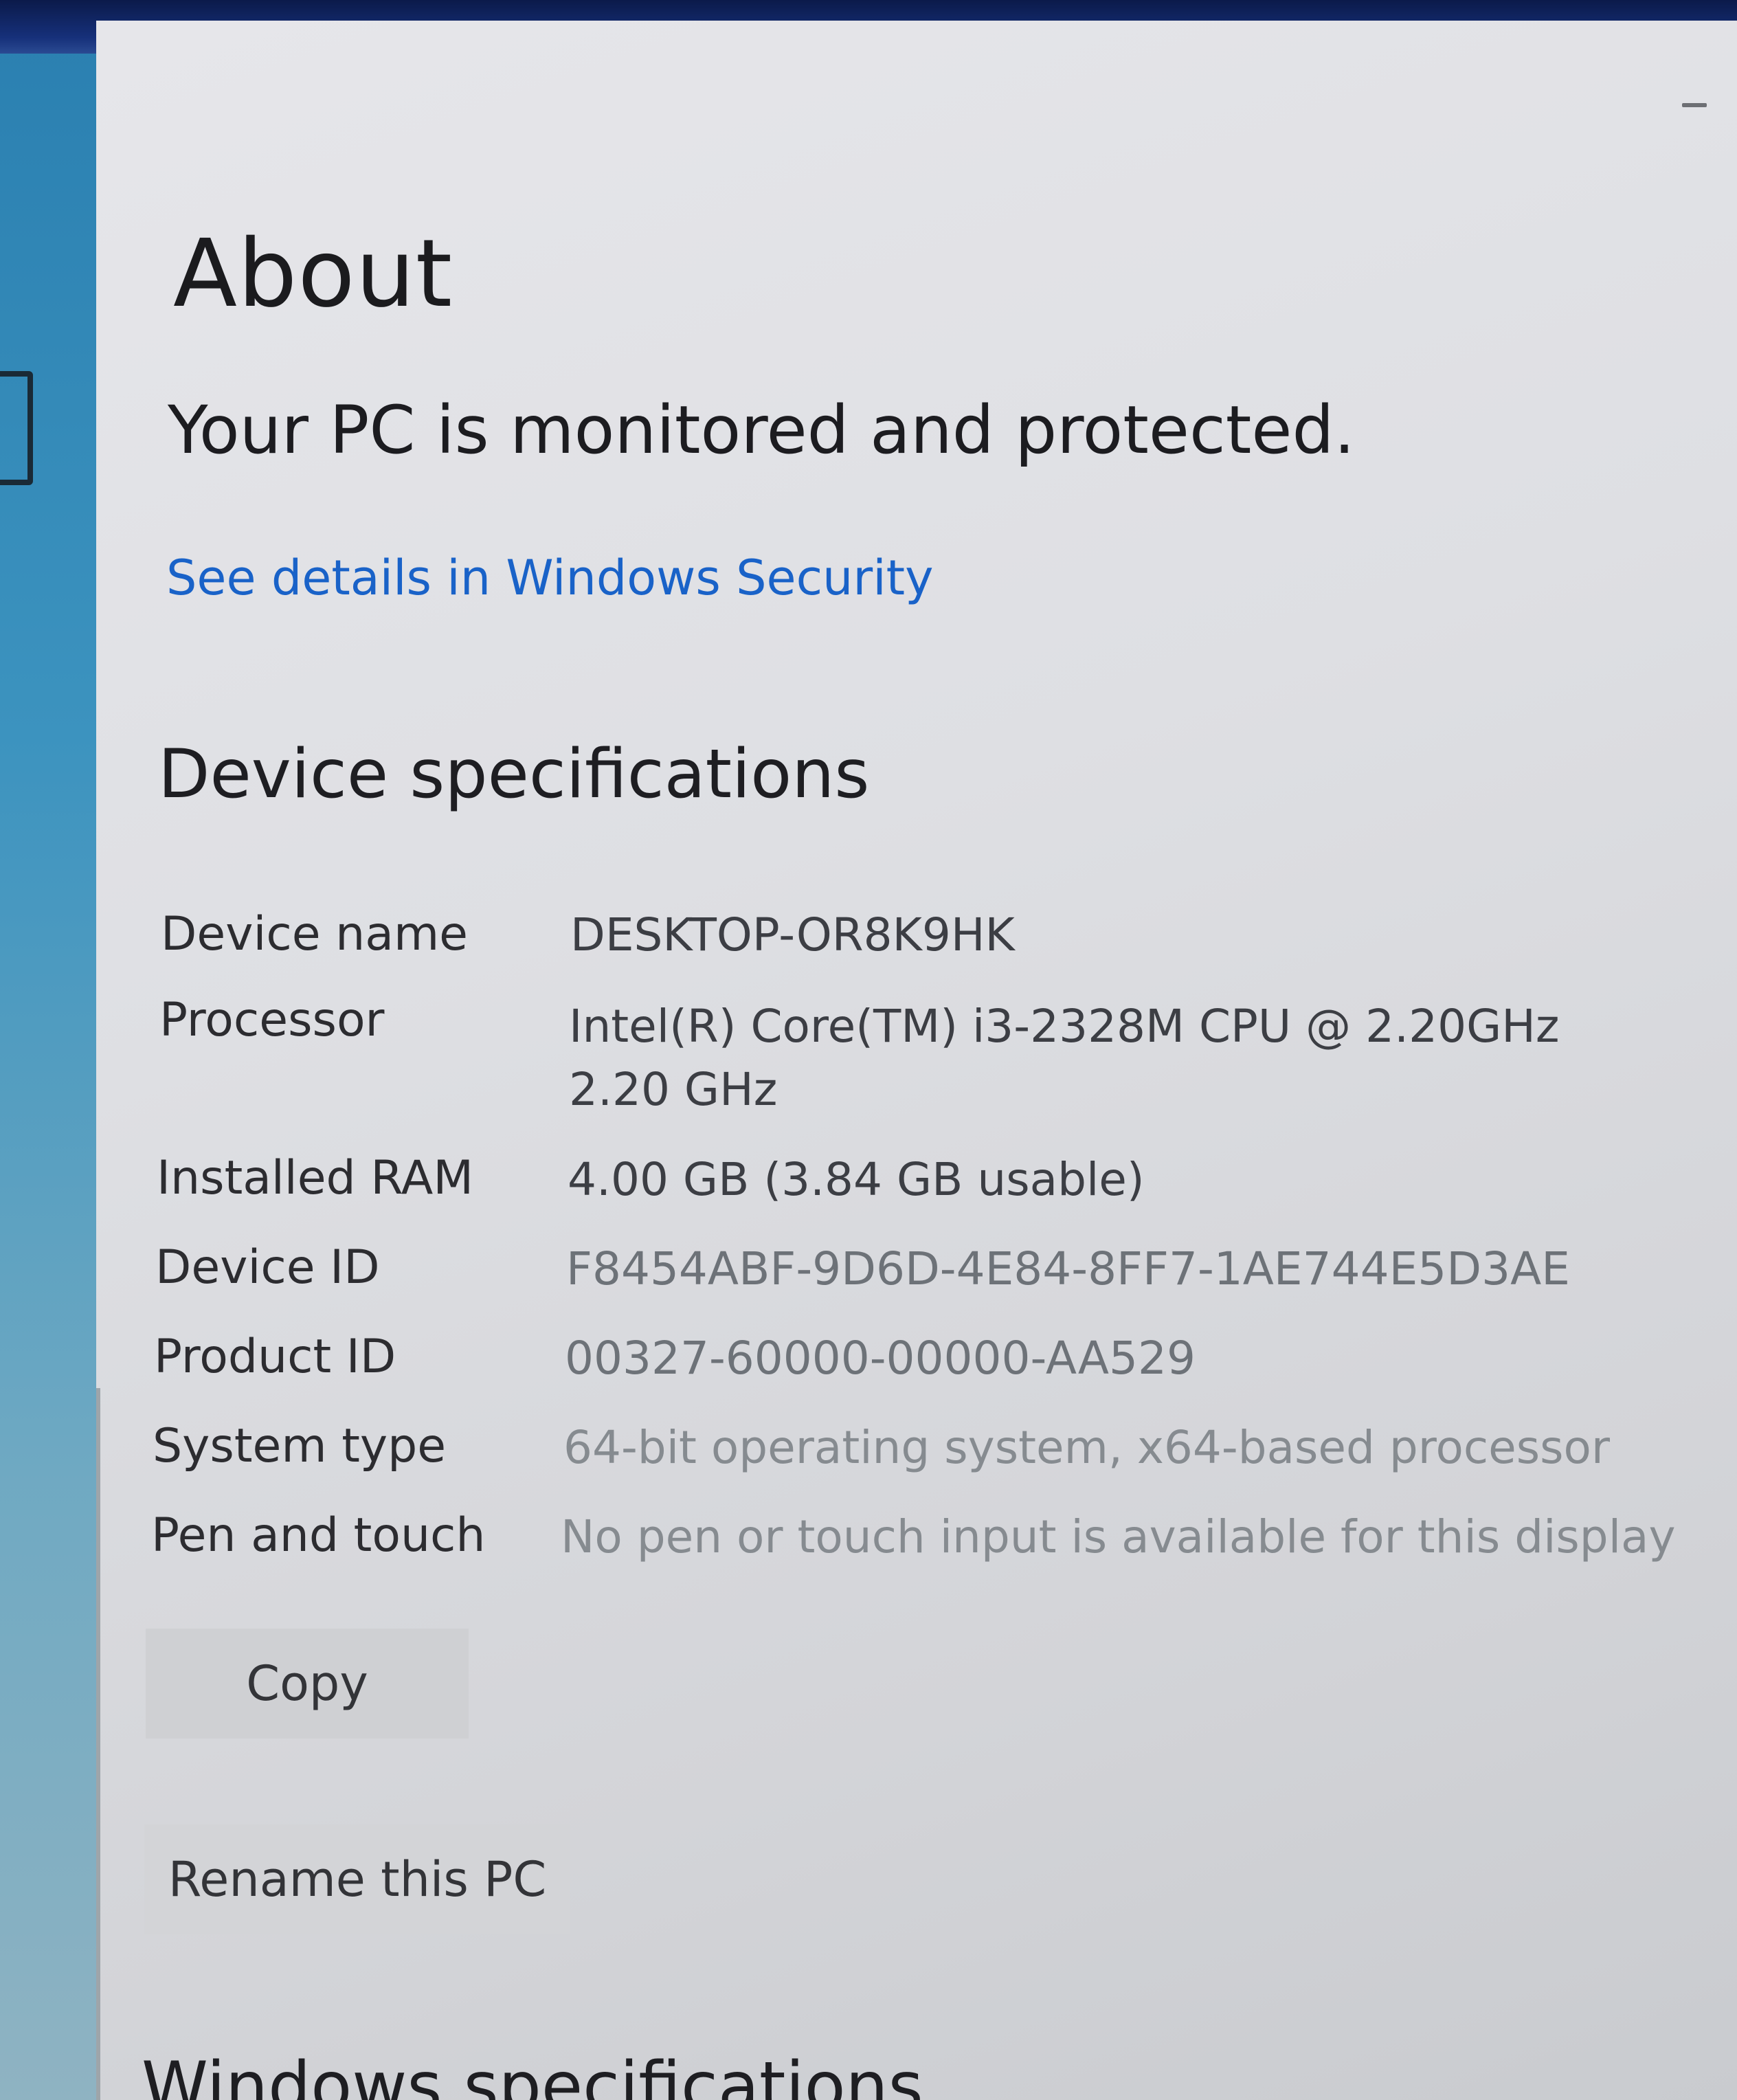 This screenshot has width=1737, height=2100. What do you see at coordinates (17, 428) in the screenshot?
I see `sidebar-selection-indicator` at bounding box center [17, 428].